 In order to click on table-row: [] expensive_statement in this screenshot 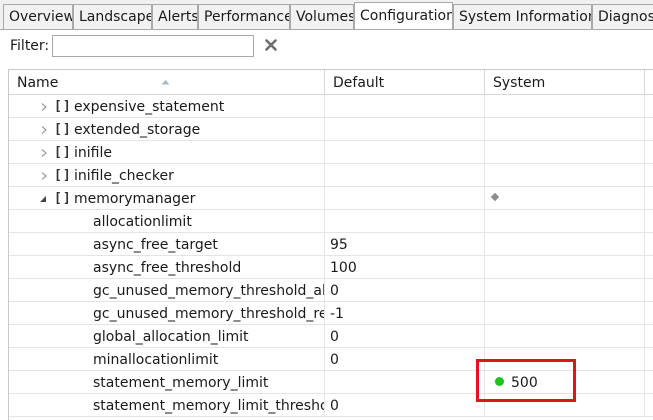, I will do `click(331, 106)`.